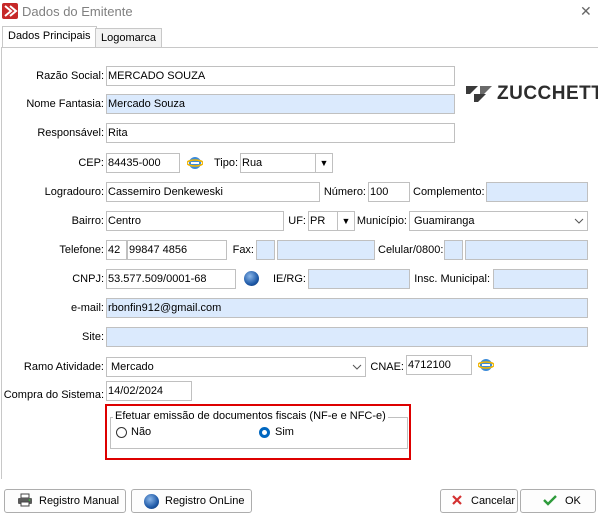 This screenshot has height=516, width=598. I want to click on nome-fantasia-field: Mercado Souza, so click(280, 104).